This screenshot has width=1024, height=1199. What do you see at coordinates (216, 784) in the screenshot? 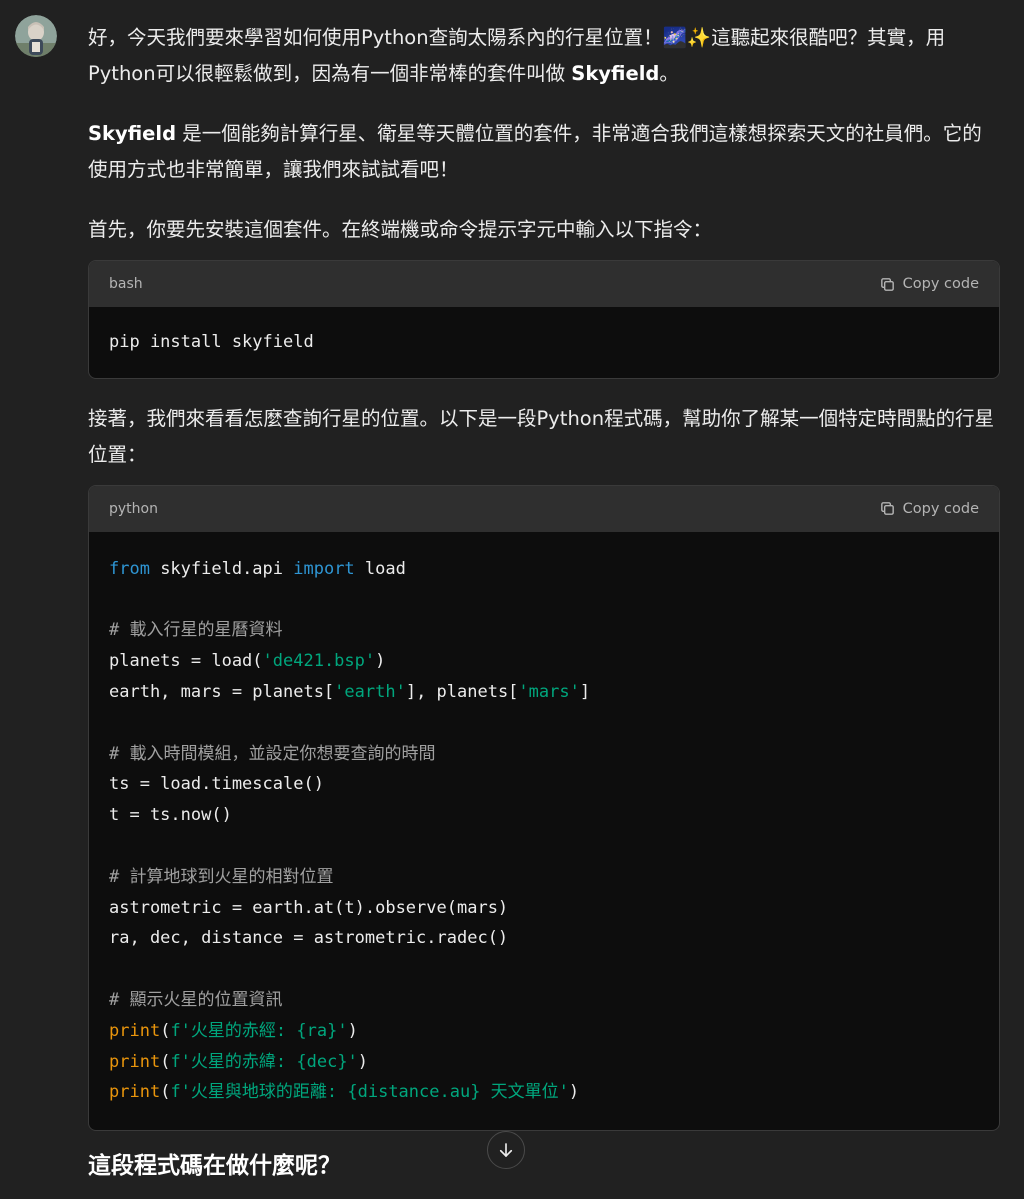
I see `code-line: ts = load.timescale()` at bounding box center [216, 784].